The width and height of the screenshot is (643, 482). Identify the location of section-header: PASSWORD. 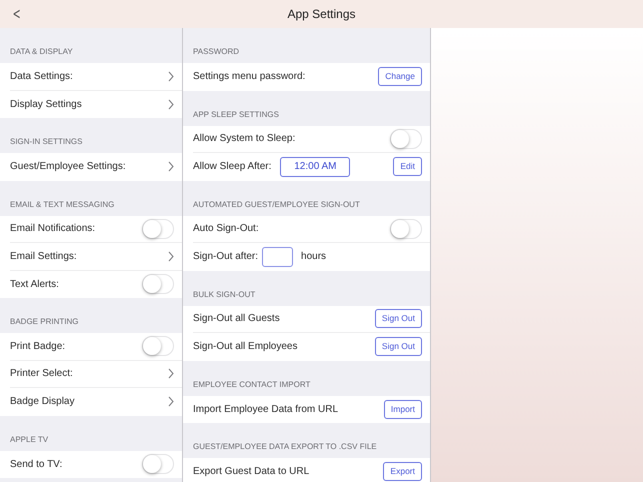
(216, 52).